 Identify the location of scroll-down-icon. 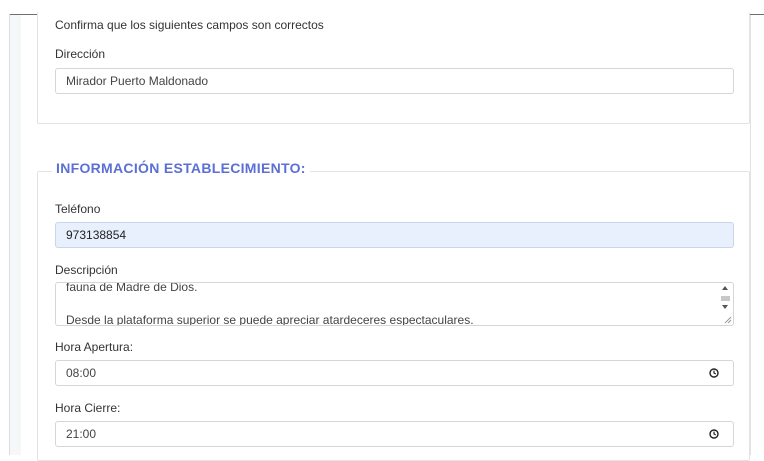
(725, 307).